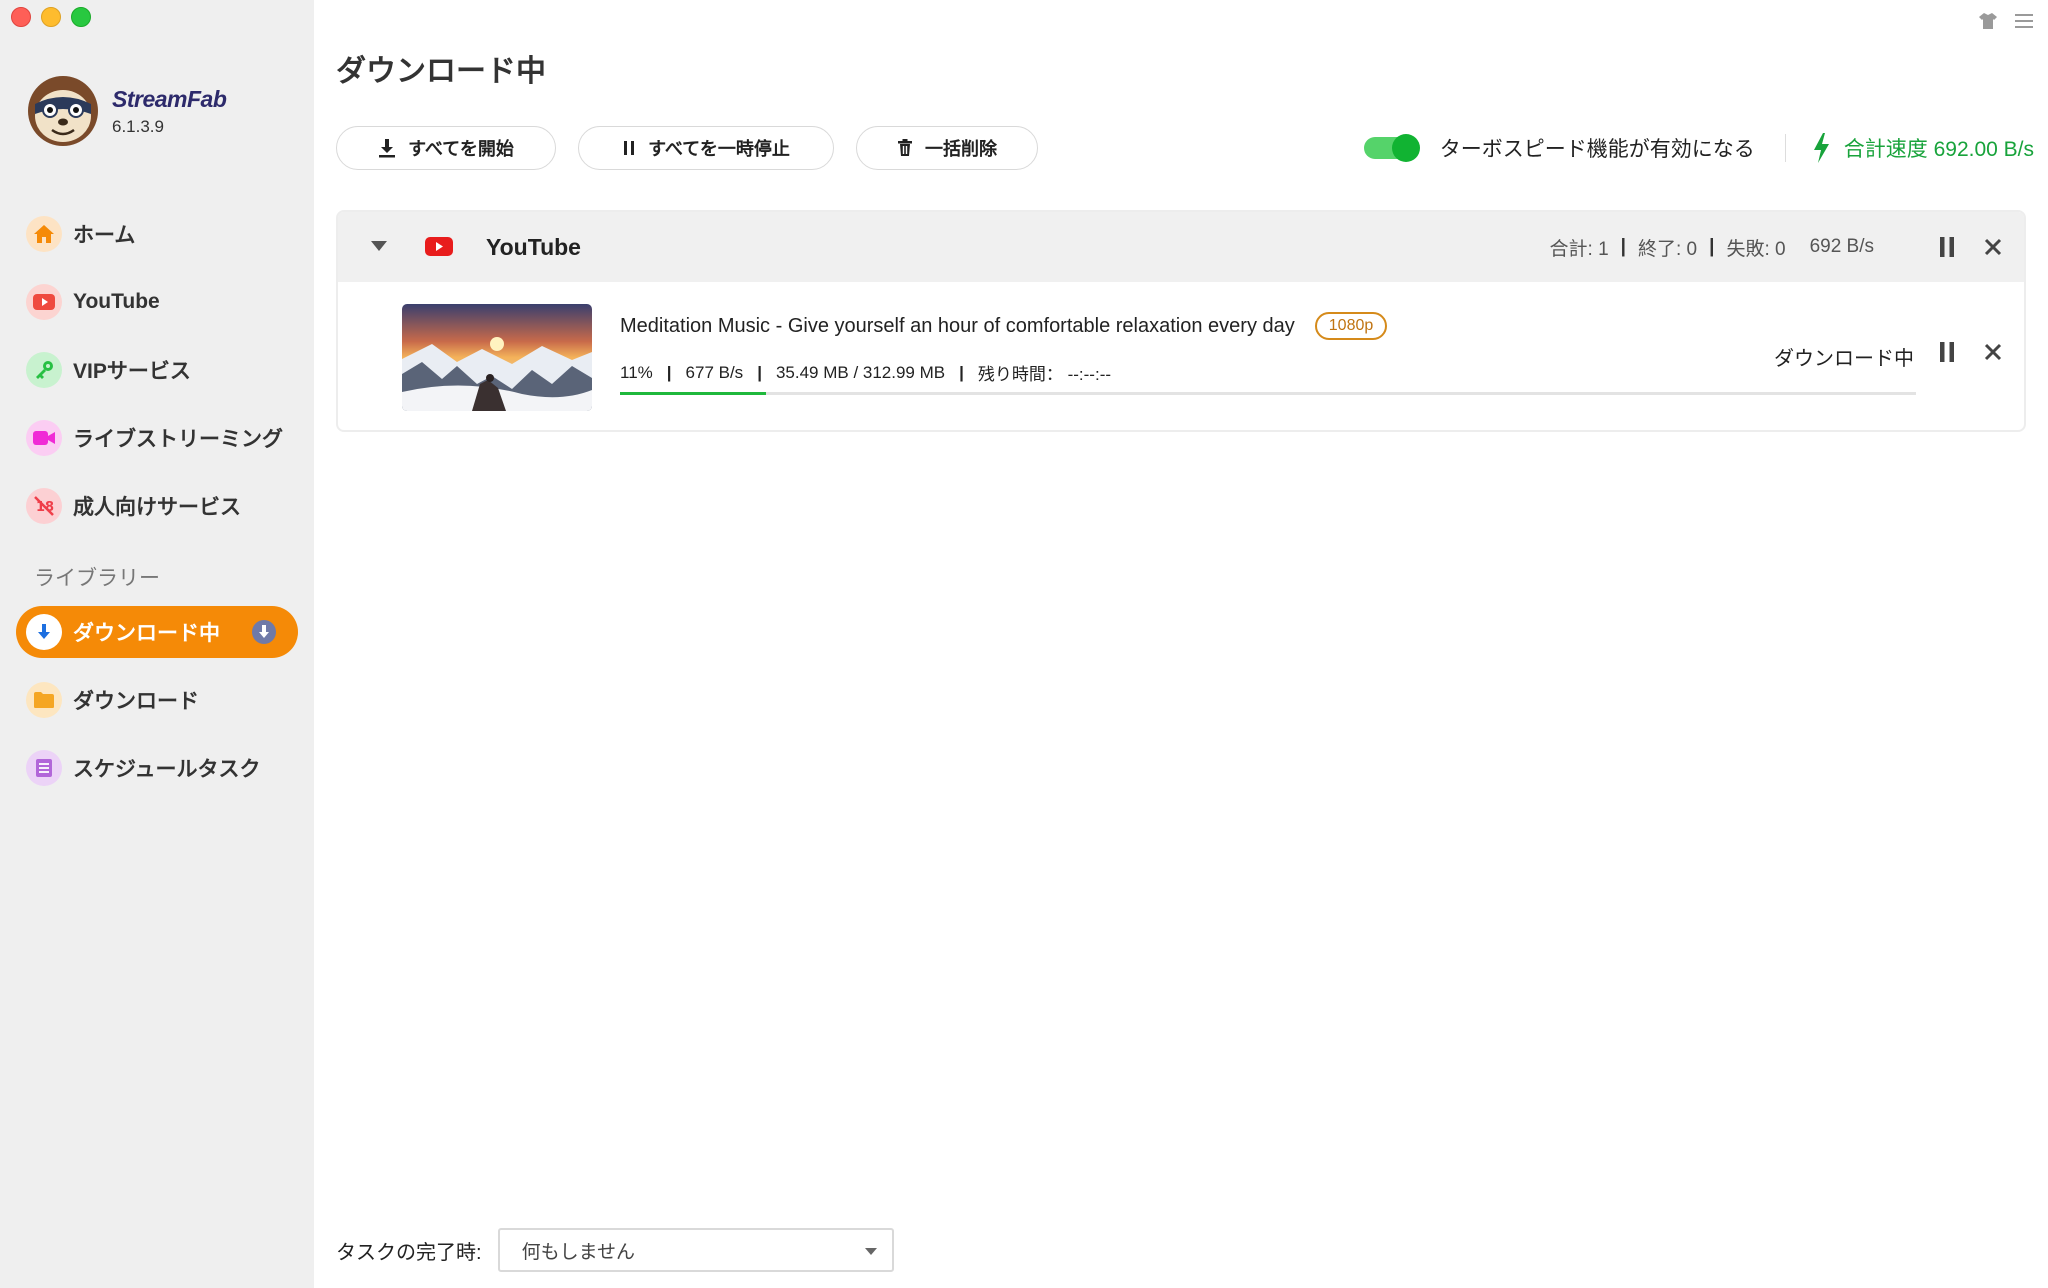 This screenshot has height=1288, width=2048. Describe the element at coordinates (719, 149) in the screenshot. I see `pause-all-label: すべてを一時停止` at that location.